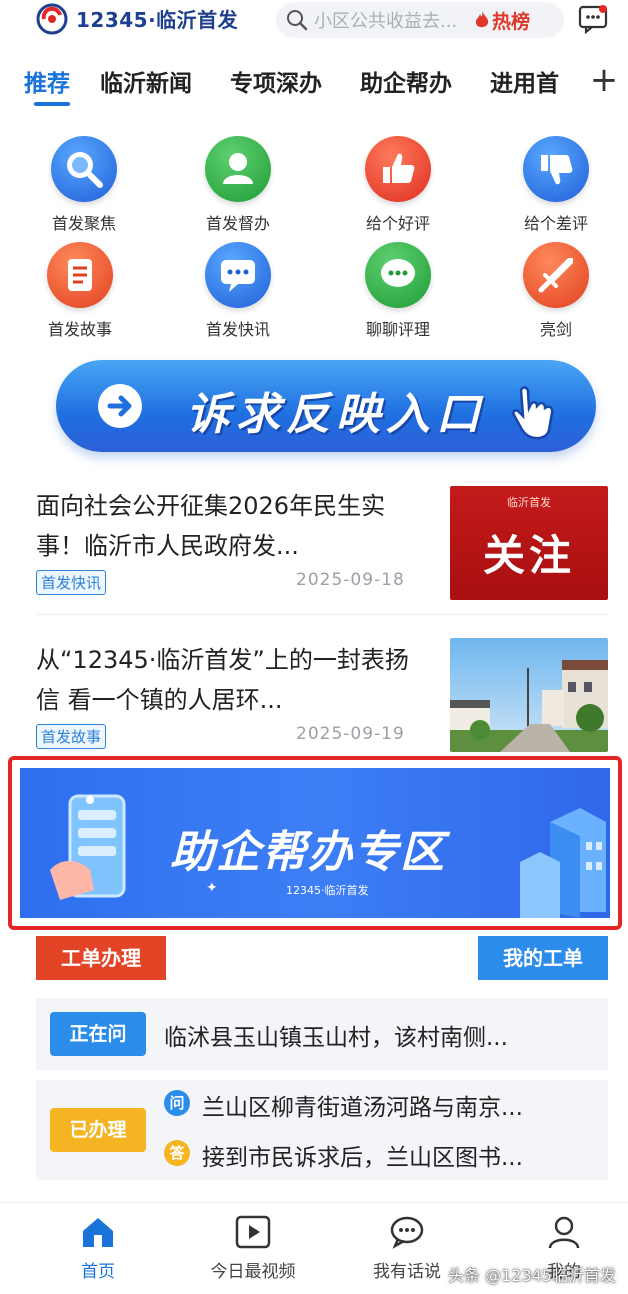  Describe the element at coordinates (398, 275) in the screenshot. I see `chat-dots-icon` at that location.